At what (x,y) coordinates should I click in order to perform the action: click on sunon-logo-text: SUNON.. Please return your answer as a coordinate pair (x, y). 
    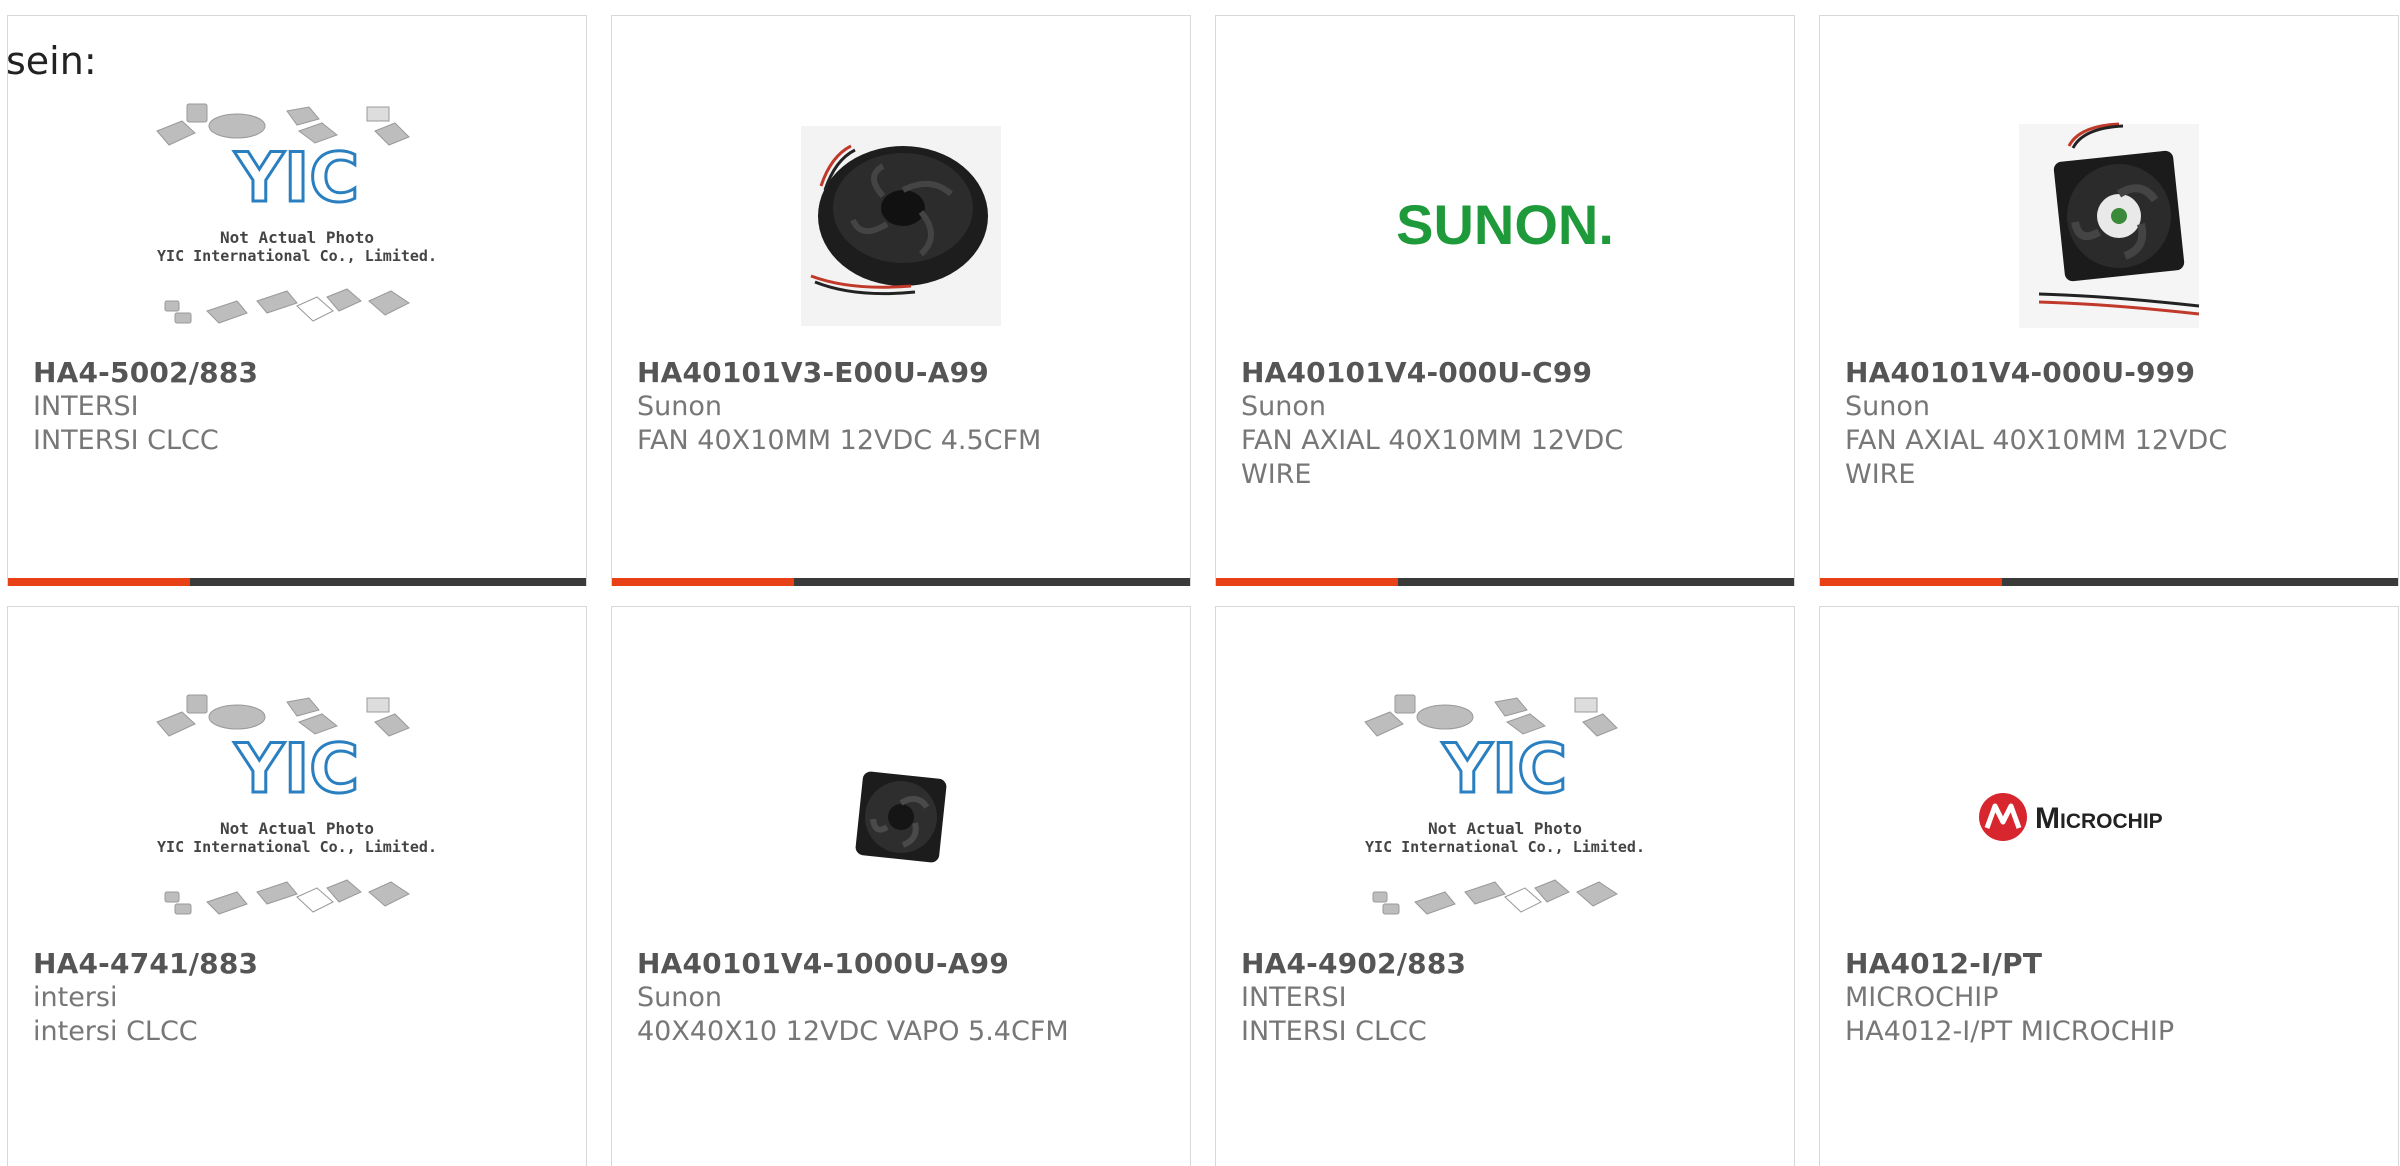
    Looking at the image, I should click on (1505, 224).